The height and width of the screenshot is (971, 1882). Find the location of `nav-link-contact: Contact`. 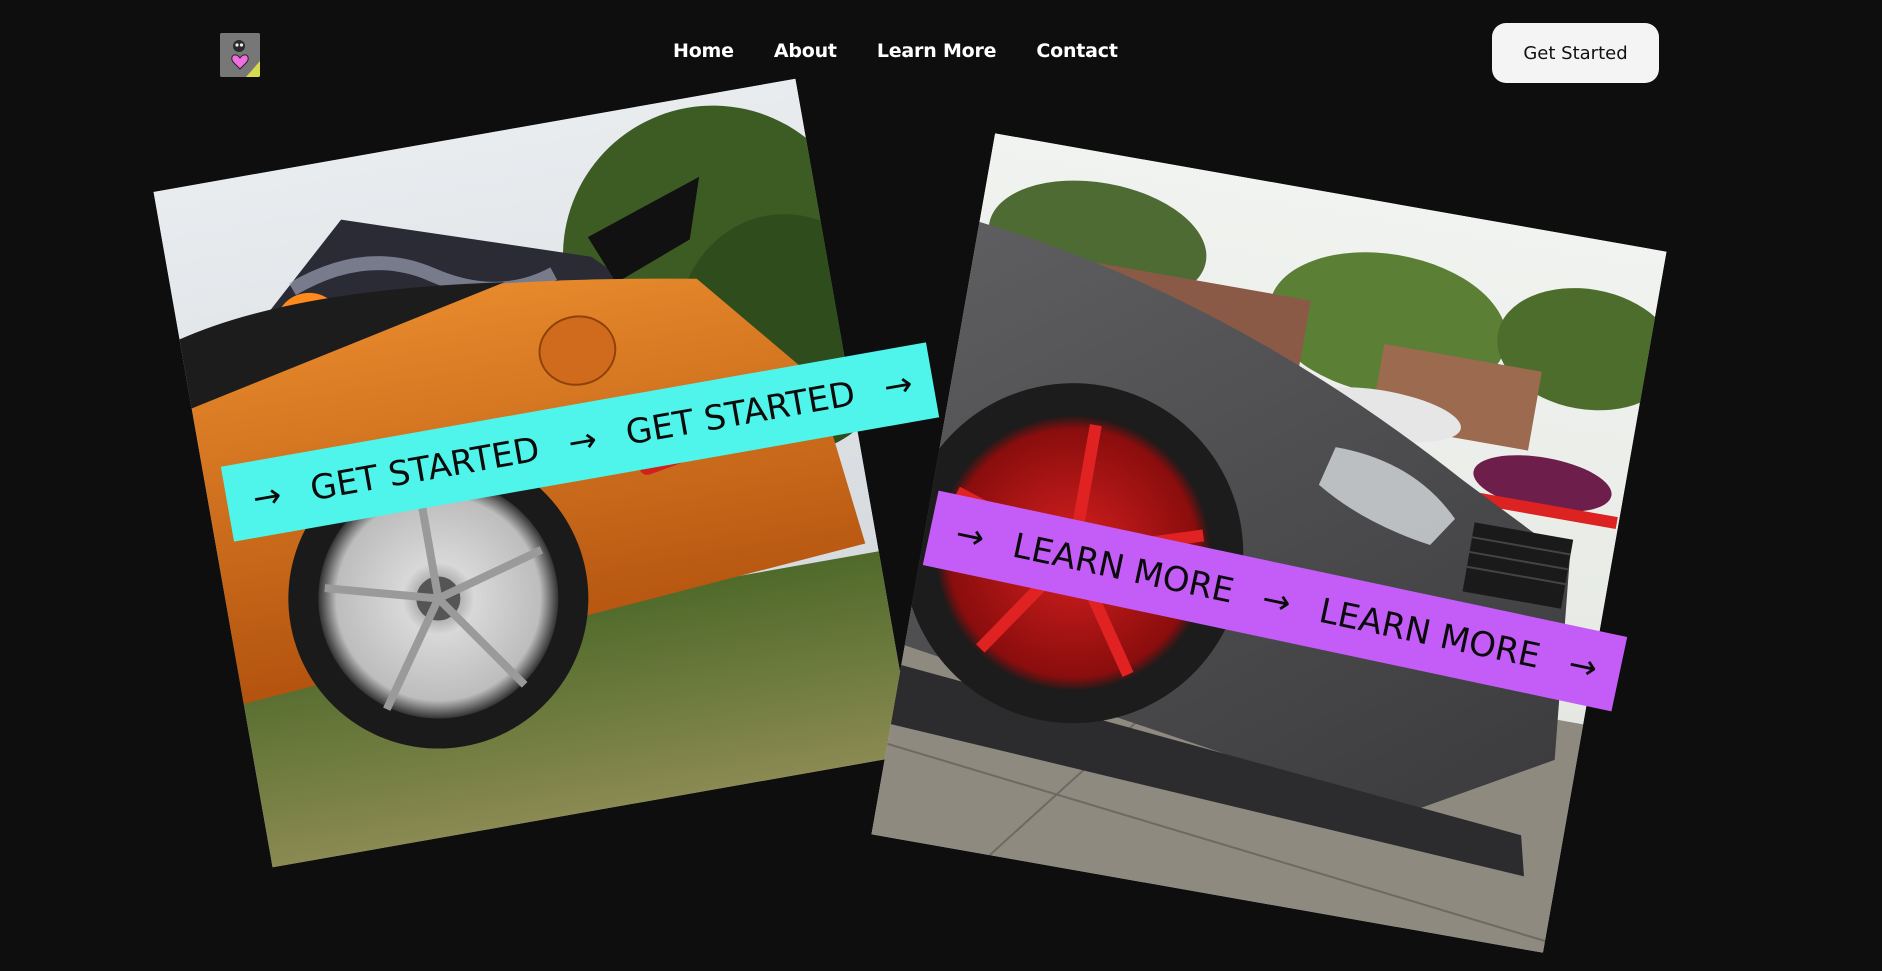

nav-link-contact: Contact is located at coordinates (1077, 51).